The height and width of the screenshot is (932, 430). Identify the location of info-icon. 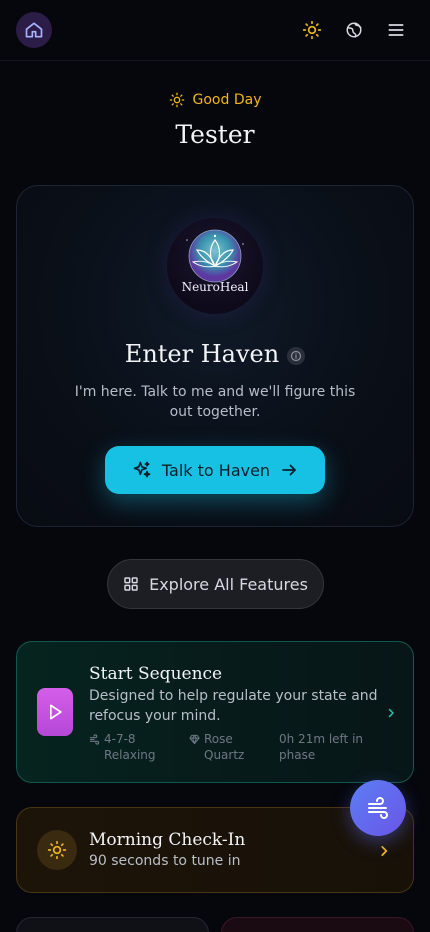
(296, 356).